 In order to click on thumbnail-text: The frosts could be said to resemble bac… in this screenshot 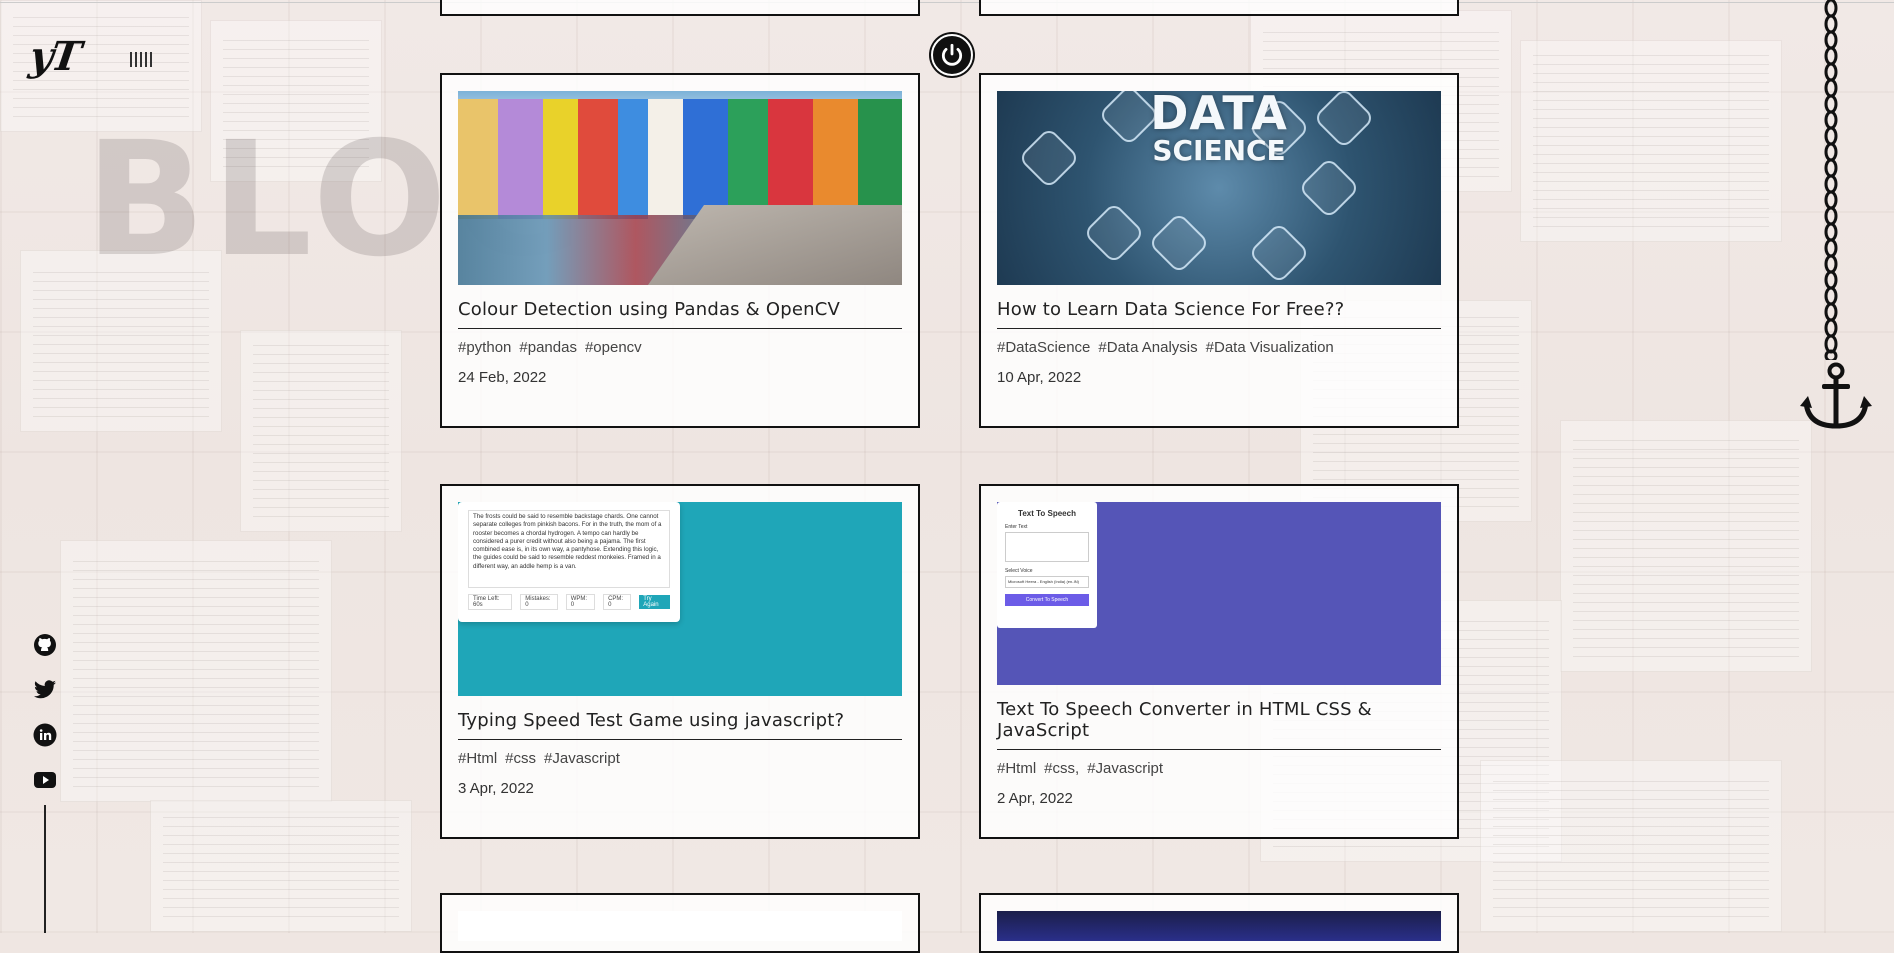, I will do `click(569, 549)`.